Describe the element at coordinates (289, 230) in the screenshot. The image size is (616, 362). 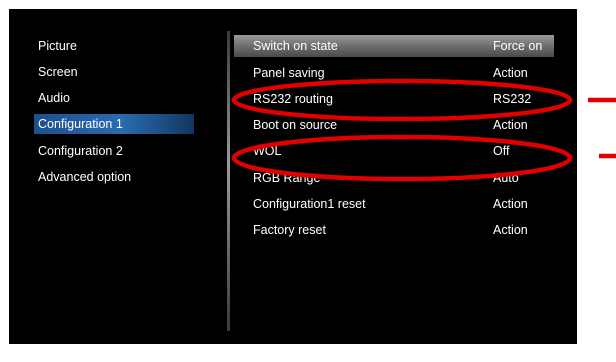
I see `setting-label: Factory reset` at that location.